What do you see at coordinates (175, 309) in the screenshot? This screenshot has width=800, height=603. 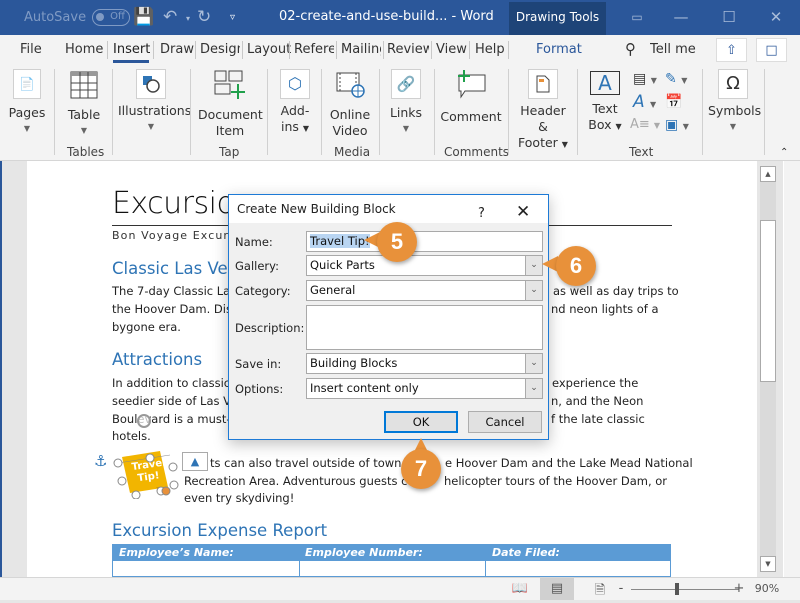 I see `paragraph-line: the Hoover Dam. Disc` at bounding box center [175, 309].